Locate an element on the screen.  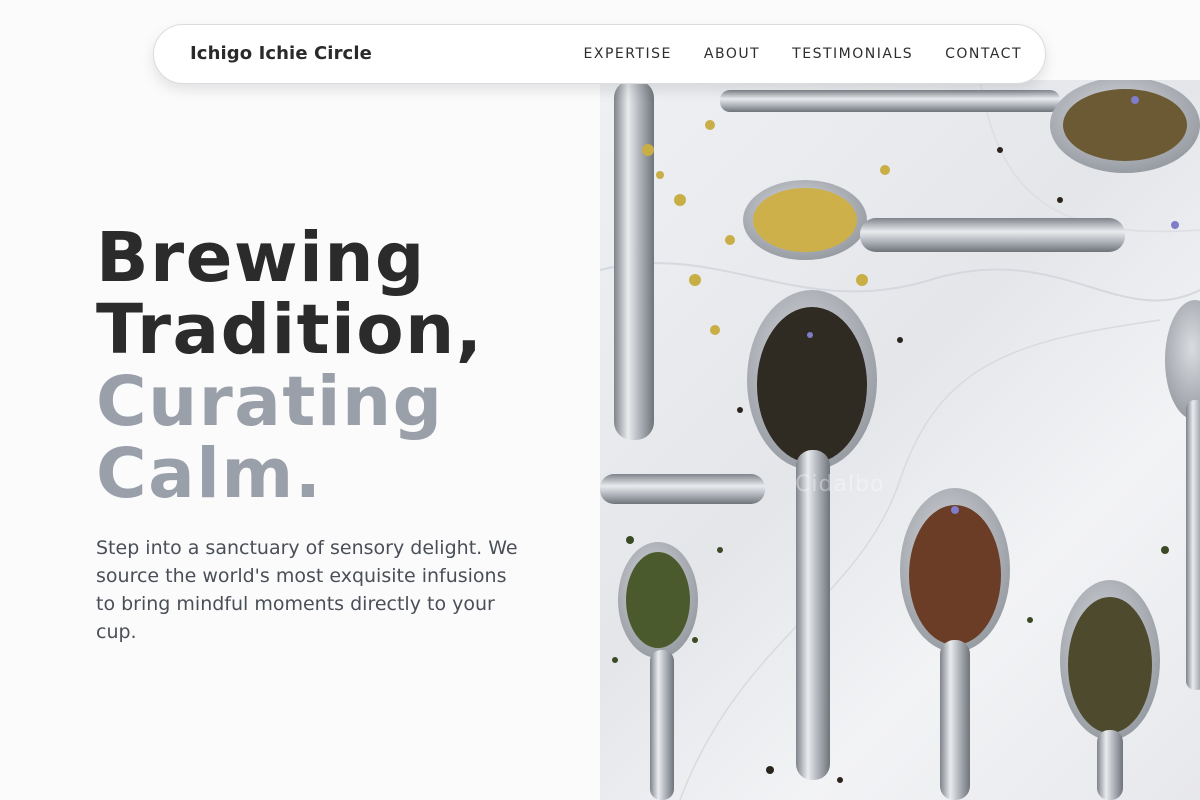
headline-line-1: Brewing is located at coordinates (261, 258).